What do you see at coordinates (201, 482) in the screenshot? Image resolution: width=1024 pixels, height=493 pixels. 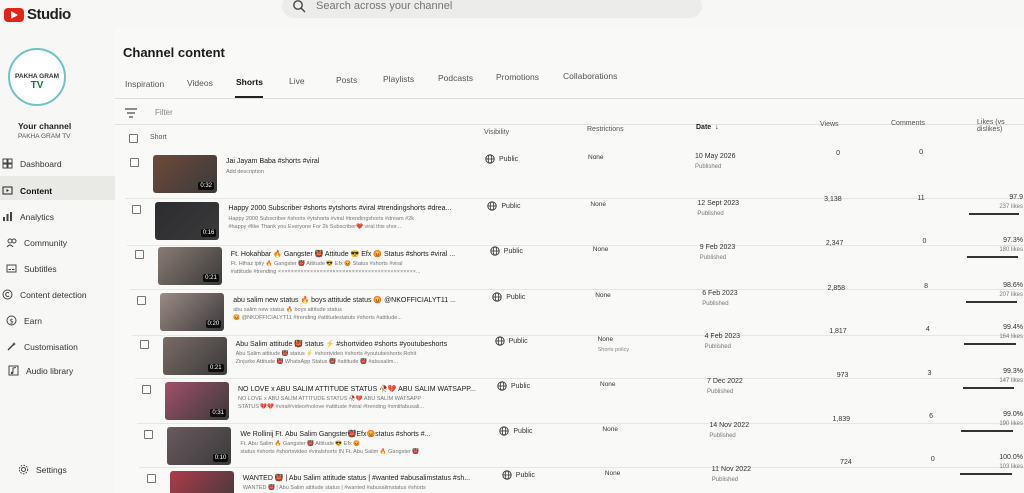 I see `video-thumbnail` at bounding box center [201, 482].